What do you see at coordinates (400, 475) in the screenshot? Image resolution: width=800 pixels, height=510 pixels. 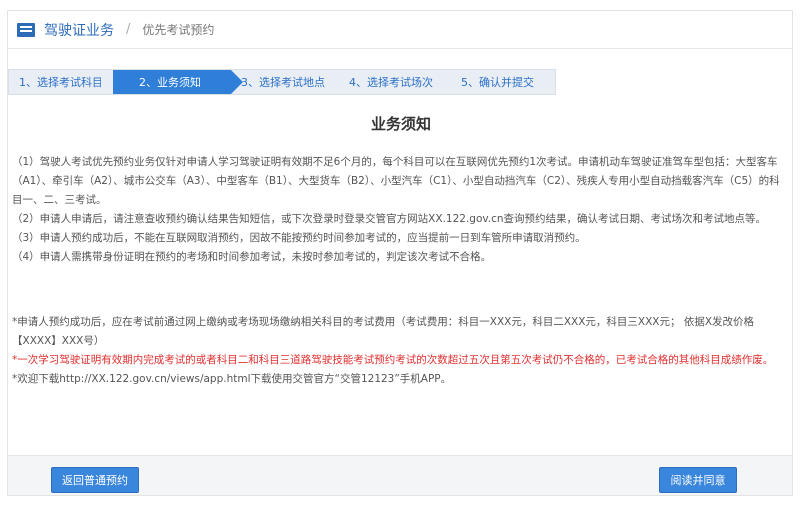 I see `action-footer: 返回普通预约 阅读并同意` at bounding box center [400, 475].